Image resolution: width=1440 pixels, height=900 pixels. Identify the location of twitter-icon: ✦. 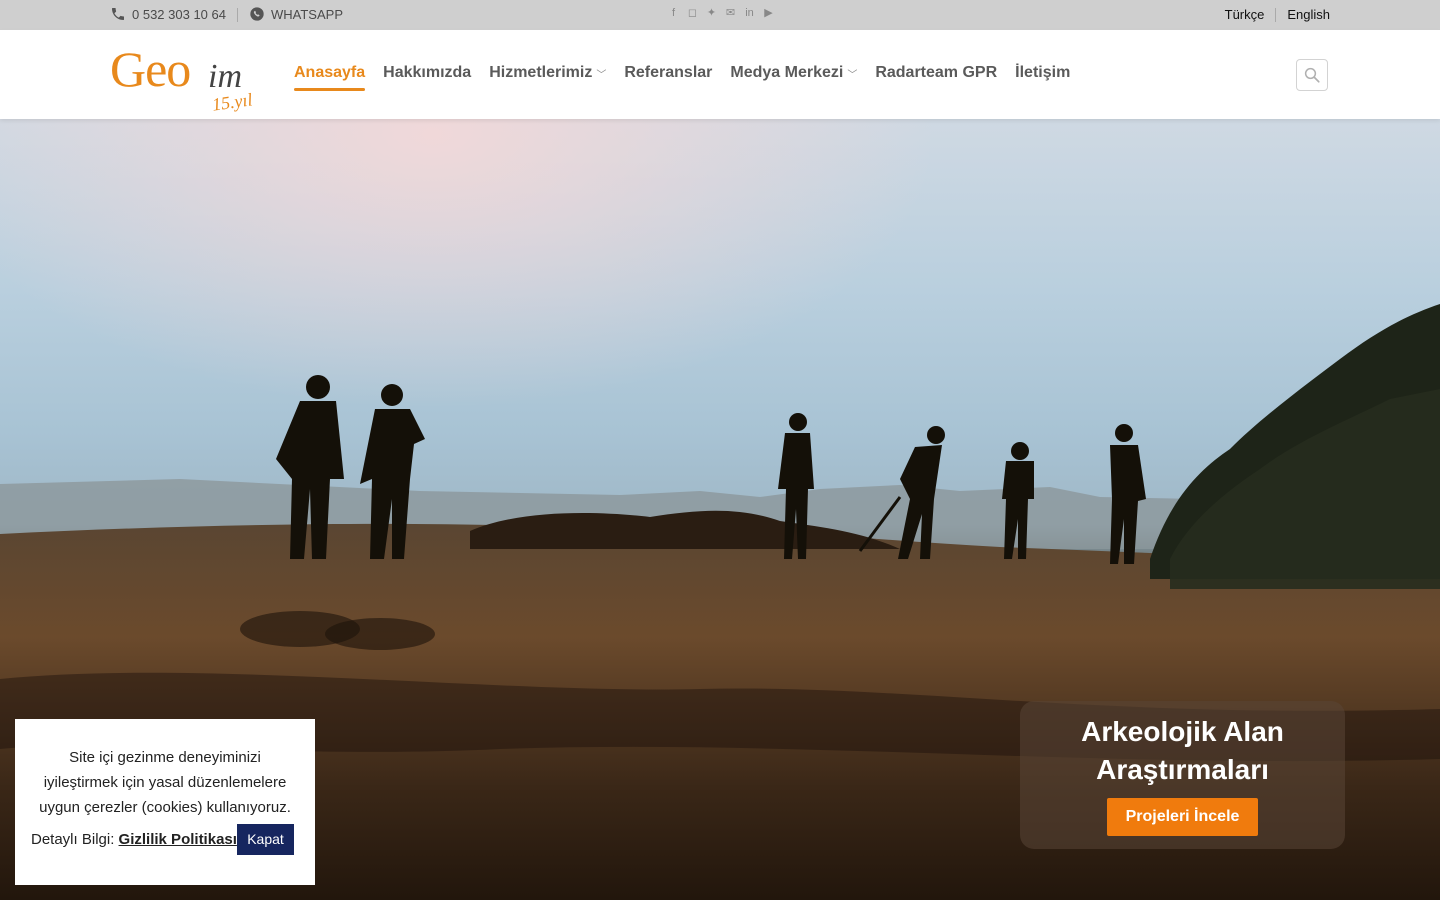
(711, 13).